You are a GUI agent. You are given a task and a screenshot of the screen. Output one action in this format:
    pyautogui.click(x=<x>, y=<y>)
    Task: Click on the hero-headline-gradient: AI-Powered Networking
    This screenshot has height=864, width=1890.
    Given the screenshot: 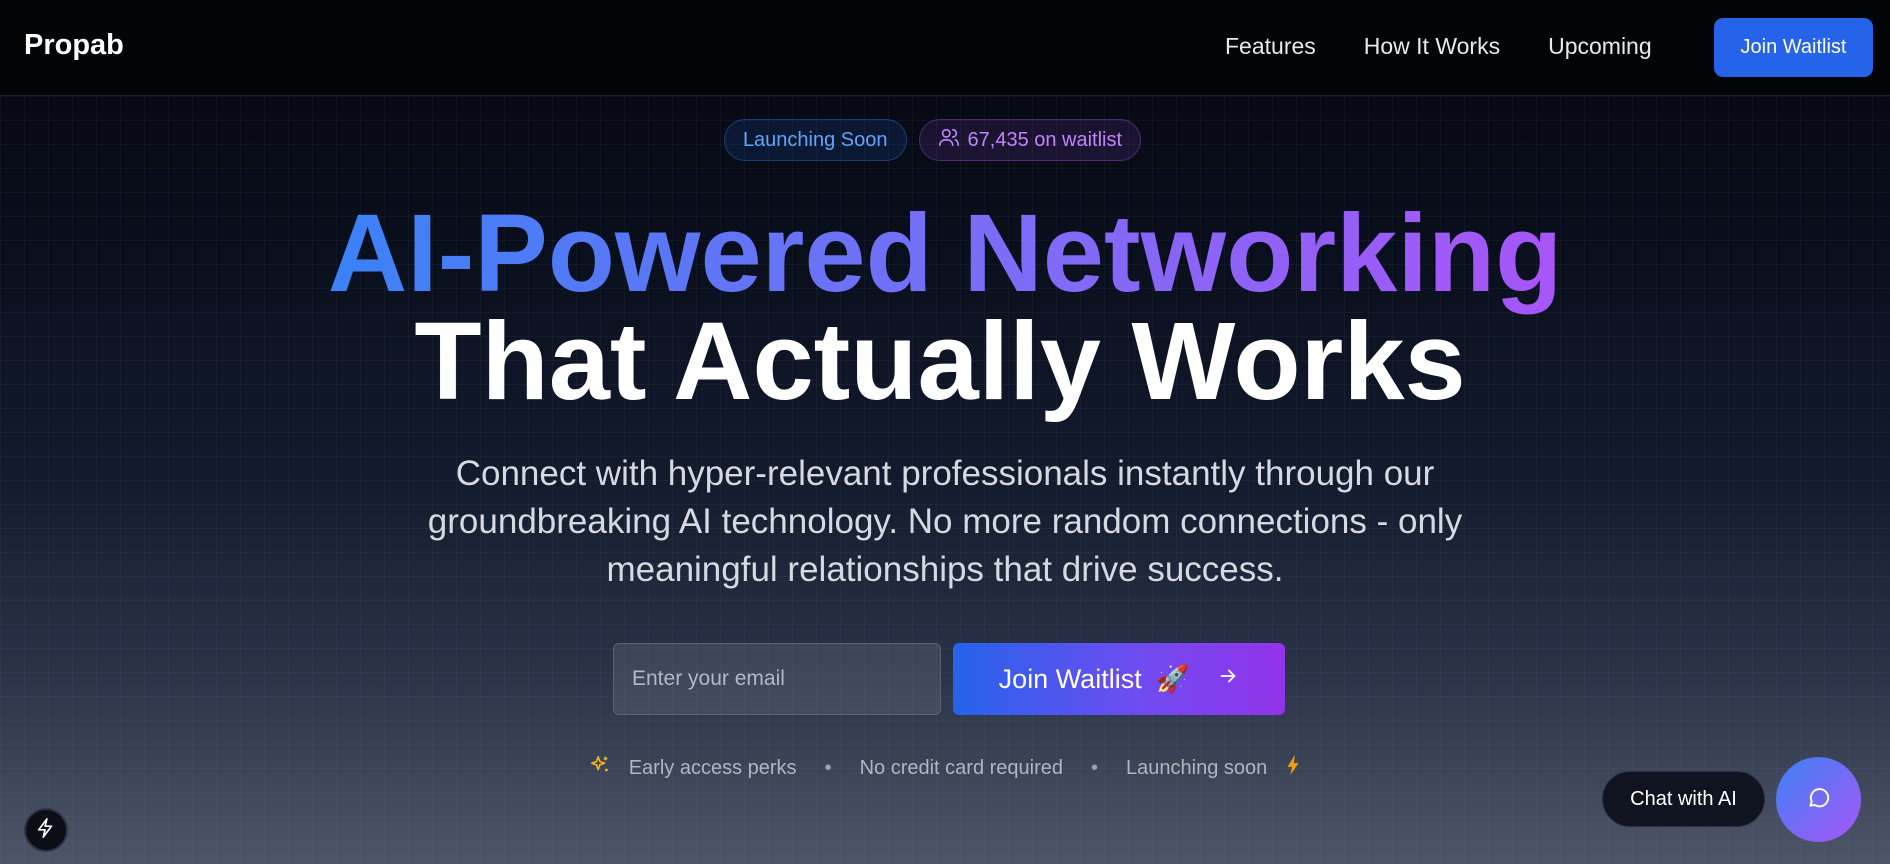 What is the action you would take?
    pyautogui.click(x=945, y=254)
    